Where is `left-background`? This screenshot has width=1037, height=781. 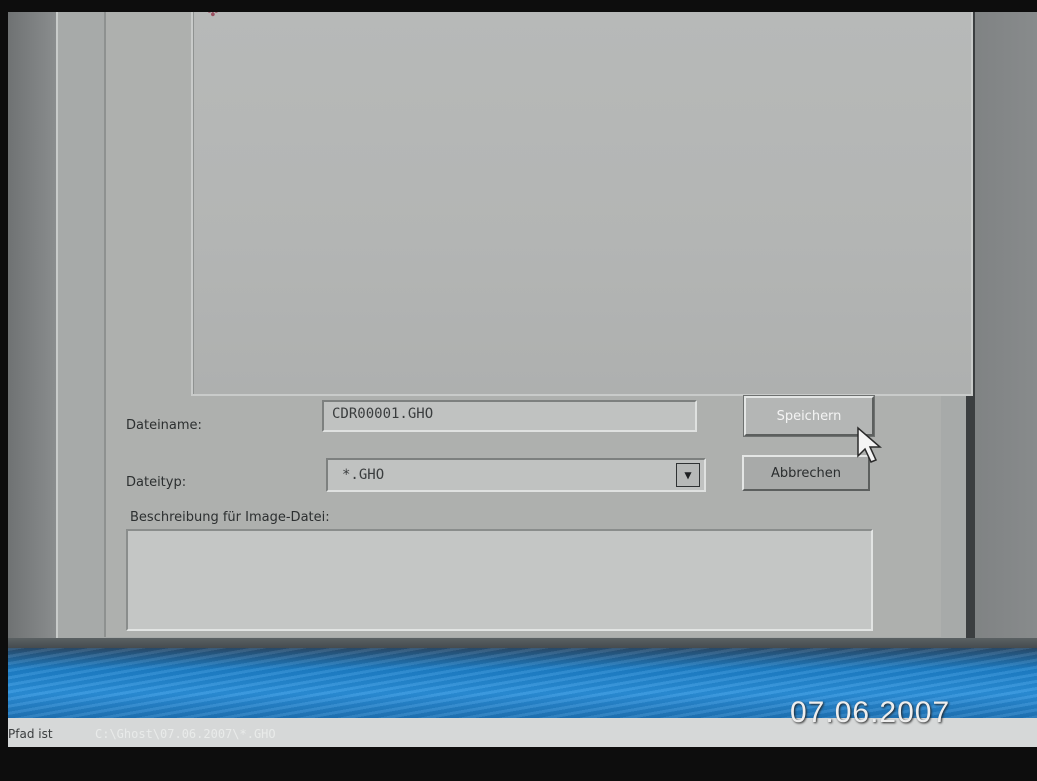 left-background is located at coordinates (33, 332).